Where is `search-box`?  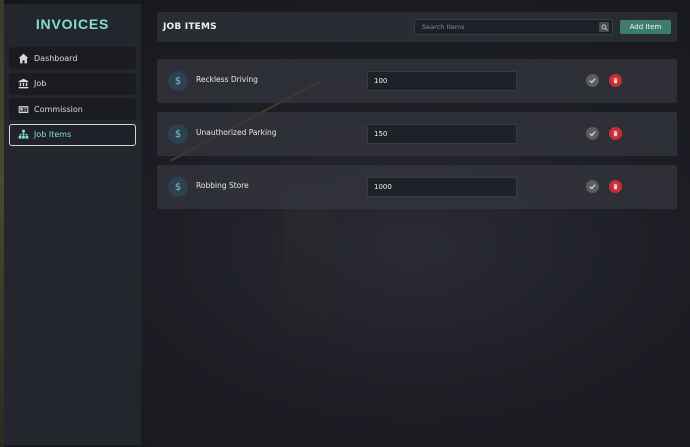
search-box is located at coordinates (513, 27).